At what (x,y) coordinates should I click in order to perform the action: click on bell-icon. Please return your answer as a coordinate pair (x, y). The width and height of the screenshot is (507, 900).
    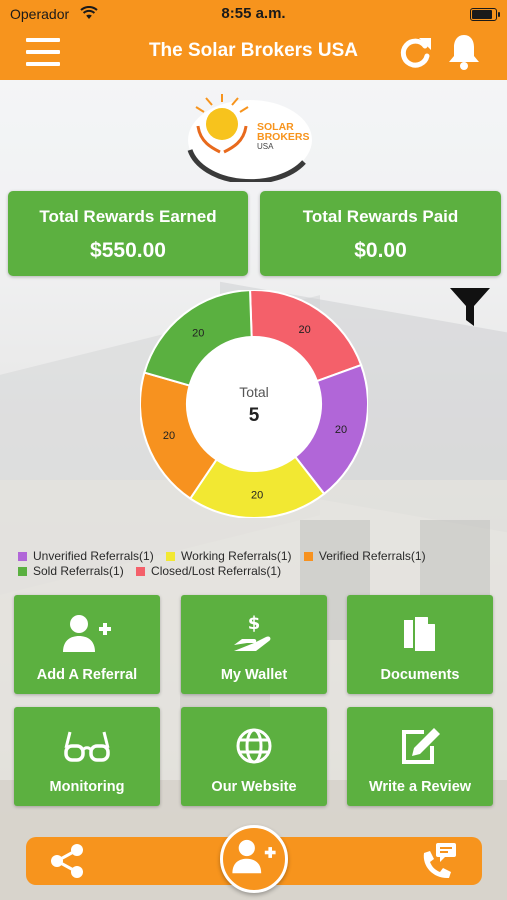
    Looking at the image, I should click on (464, 54).